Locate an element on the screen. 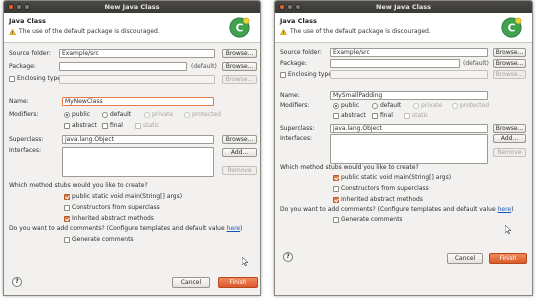 This screenshot has width=540, height=300. modifier-default-label: default is located at coordinates (121, 114).